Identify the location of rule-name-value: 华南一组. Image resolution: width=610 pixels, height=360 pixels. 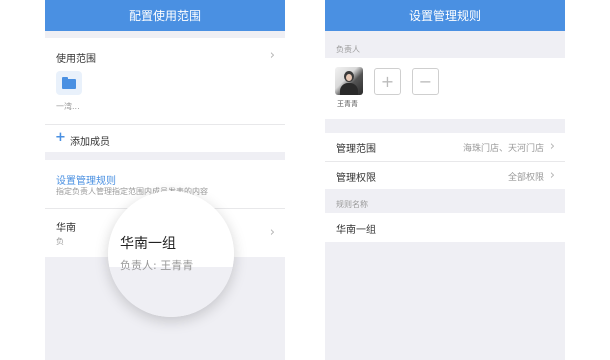
(356, 228).